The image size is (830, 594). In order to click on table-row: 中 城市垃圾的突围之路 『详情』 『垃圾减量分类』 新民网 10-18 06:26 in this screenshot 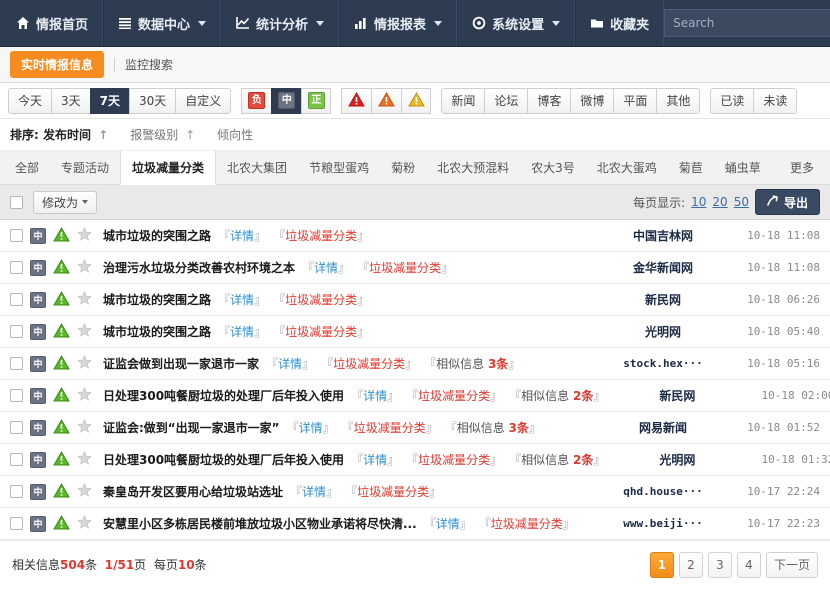, I will do `click(415, 300)`.